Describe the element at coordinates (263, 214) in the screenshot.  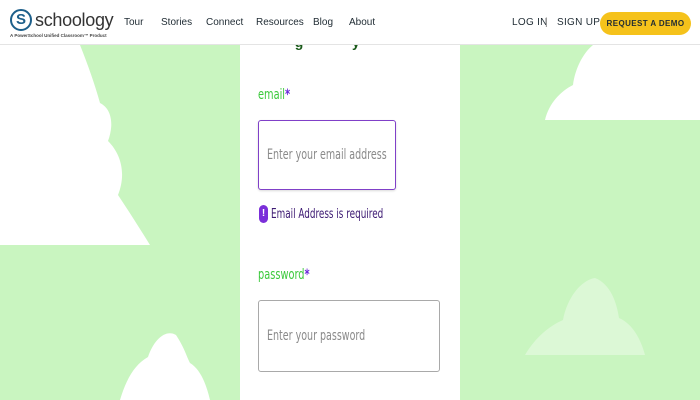
I see `exclamation-icon: !` at that location.